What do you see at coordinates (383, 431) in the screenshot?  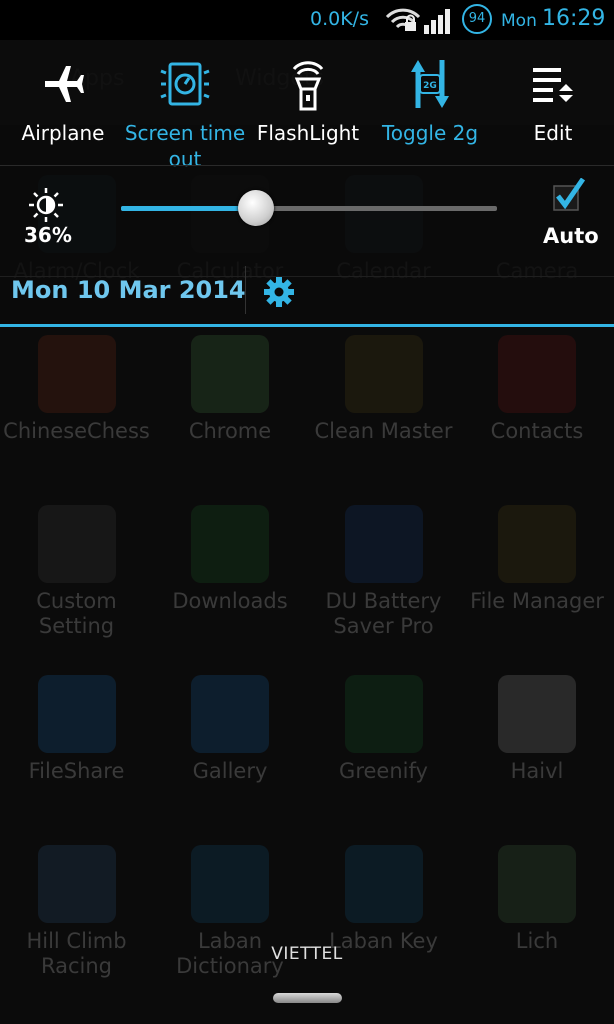 I see `app-label: Clean Master` at bounding box center [383, 431].